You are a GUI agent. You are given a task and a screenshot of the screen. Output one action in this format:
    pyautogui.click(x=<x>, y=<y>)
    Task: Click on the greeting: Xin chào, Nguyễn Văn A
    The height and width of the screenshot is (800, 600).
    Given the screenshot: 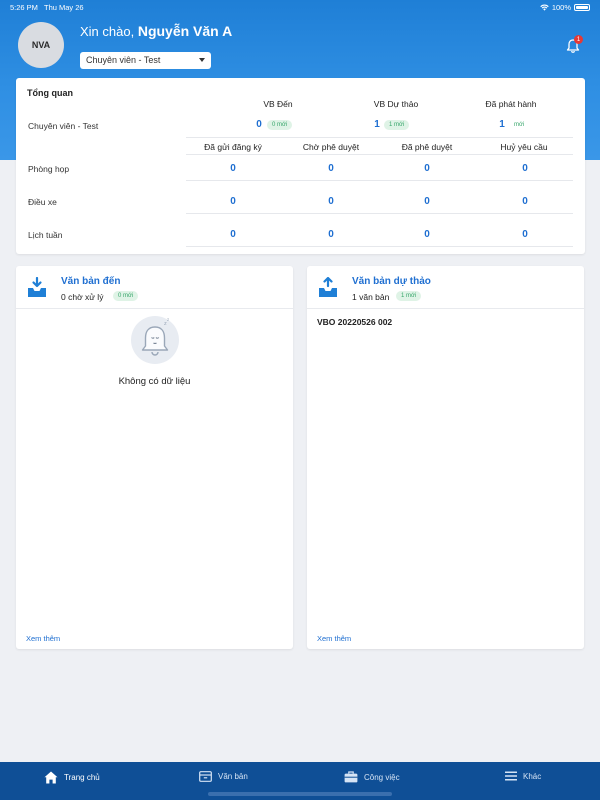 What is the action you would take?
    pyautogui.click(x=156, y=31)
    